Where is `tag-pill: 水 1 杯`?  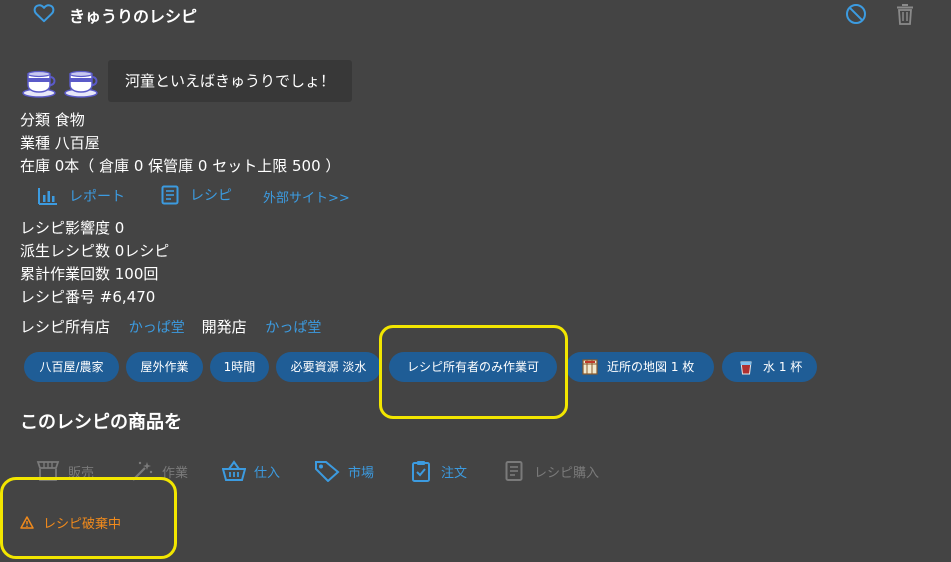
tag-pill: 水 1 杯 is located at coordinates (769, 367).